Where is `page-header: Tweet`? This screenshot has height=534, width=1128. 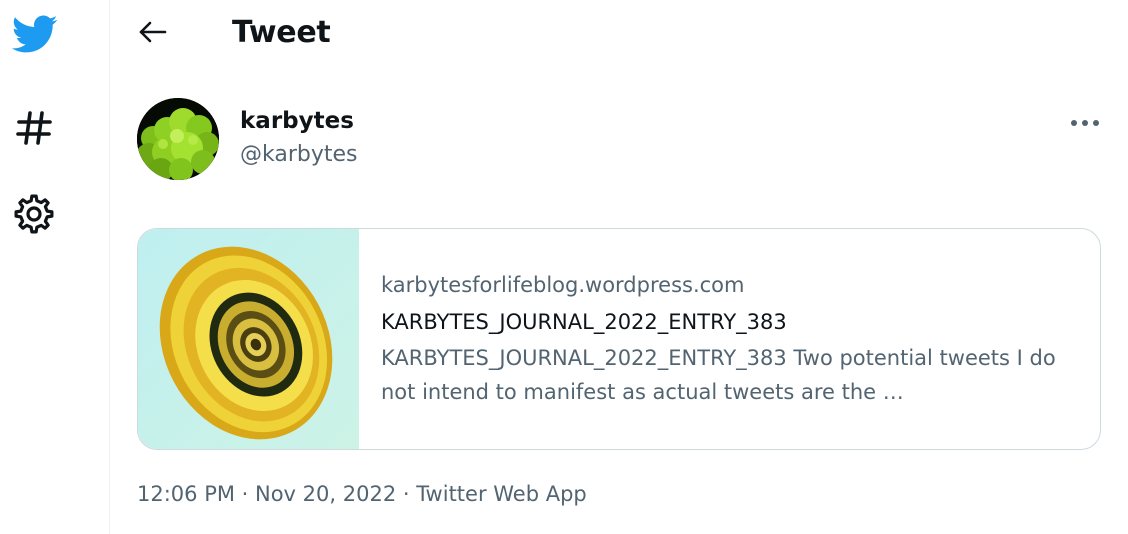
page-header: Tweet is located at coordinates (619, 33).